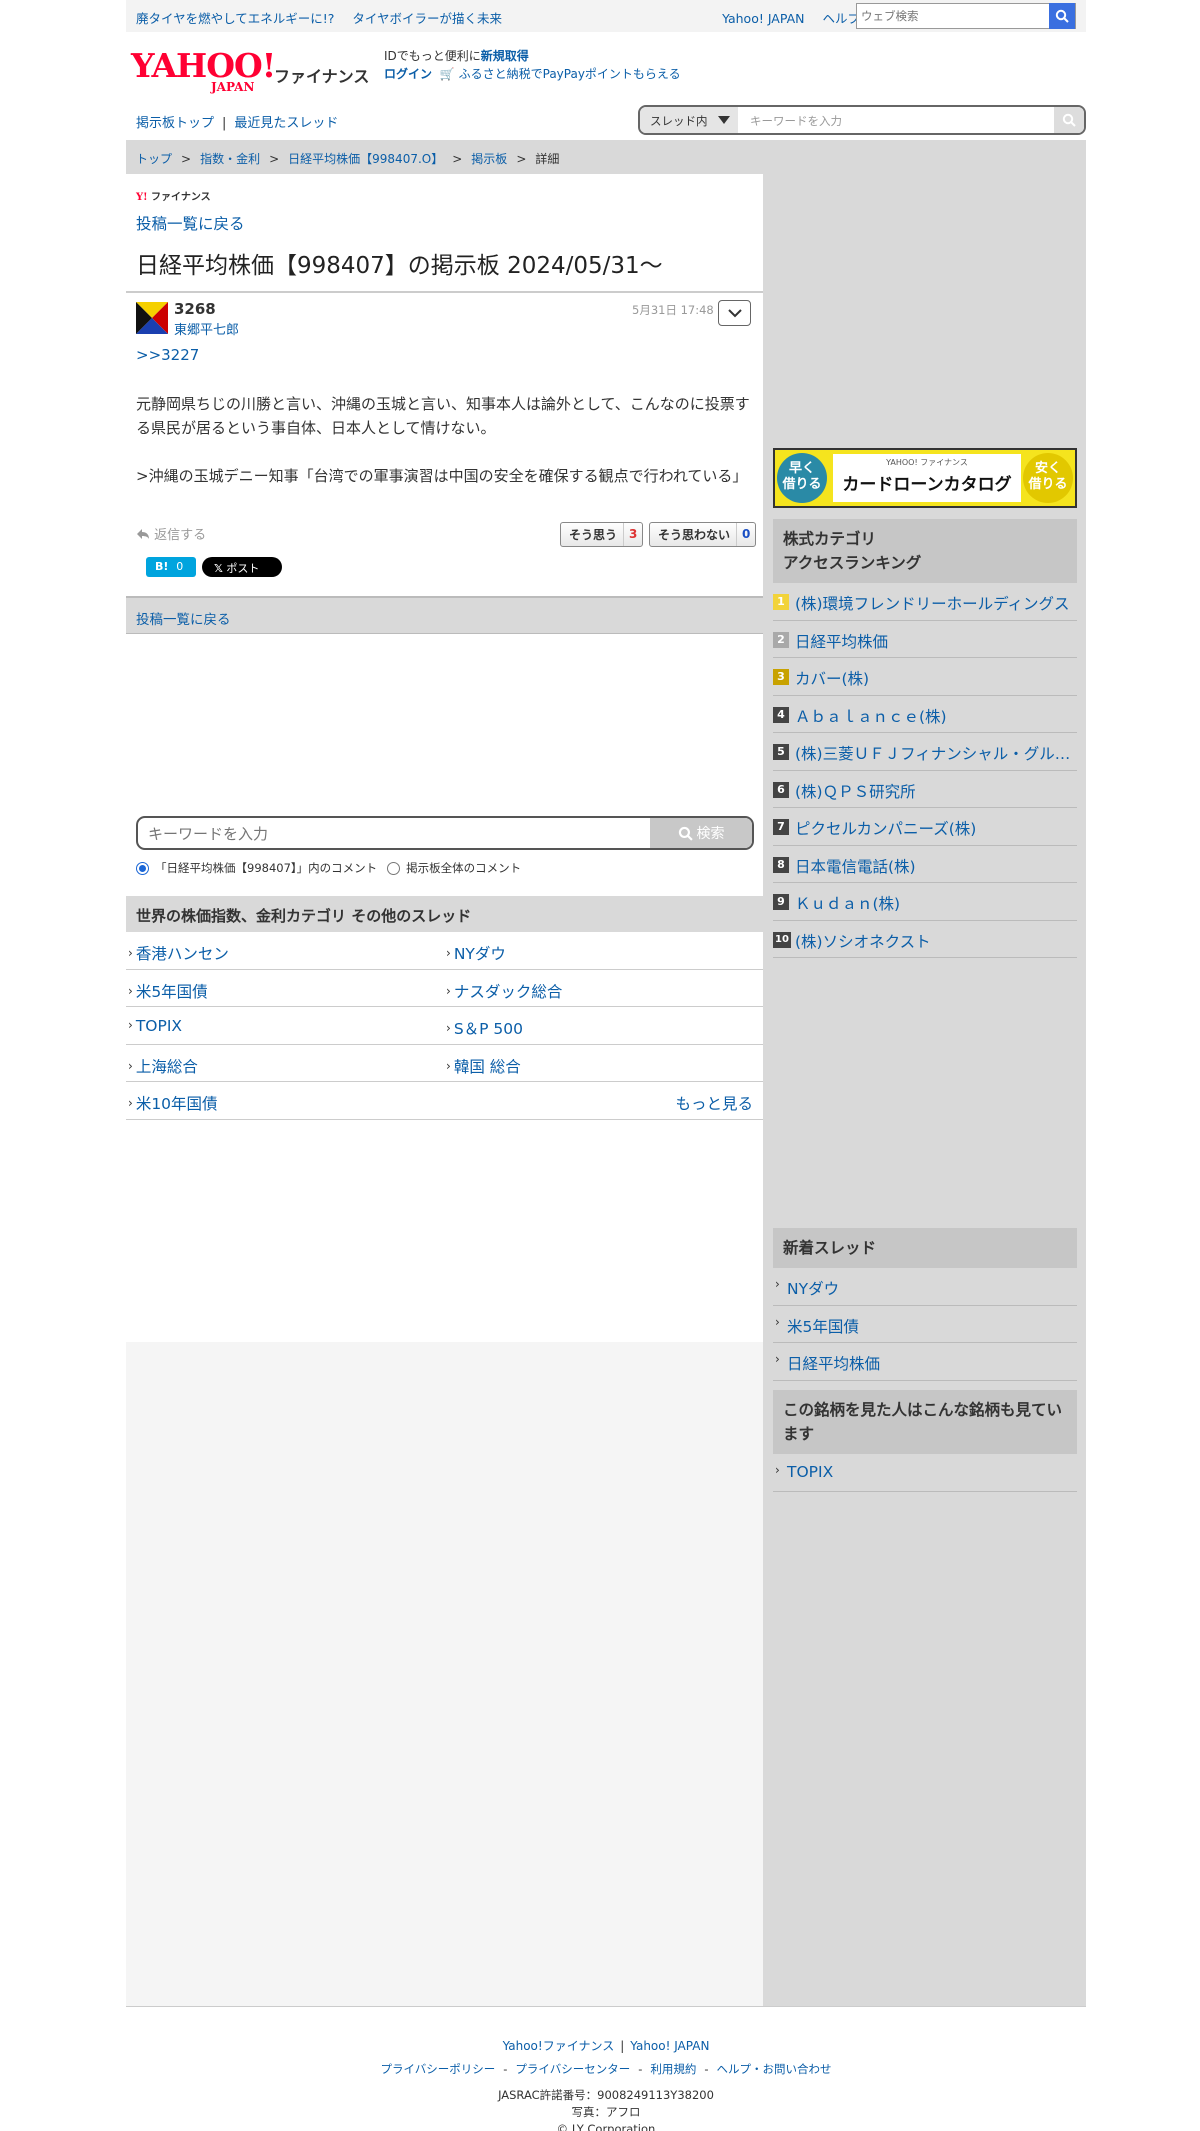  What do you see at coordinates (935, 603) in the screenshot?
I see `ranking-link: (株)環境フレンドリーホールディングス` at bounding box center [935, 603].